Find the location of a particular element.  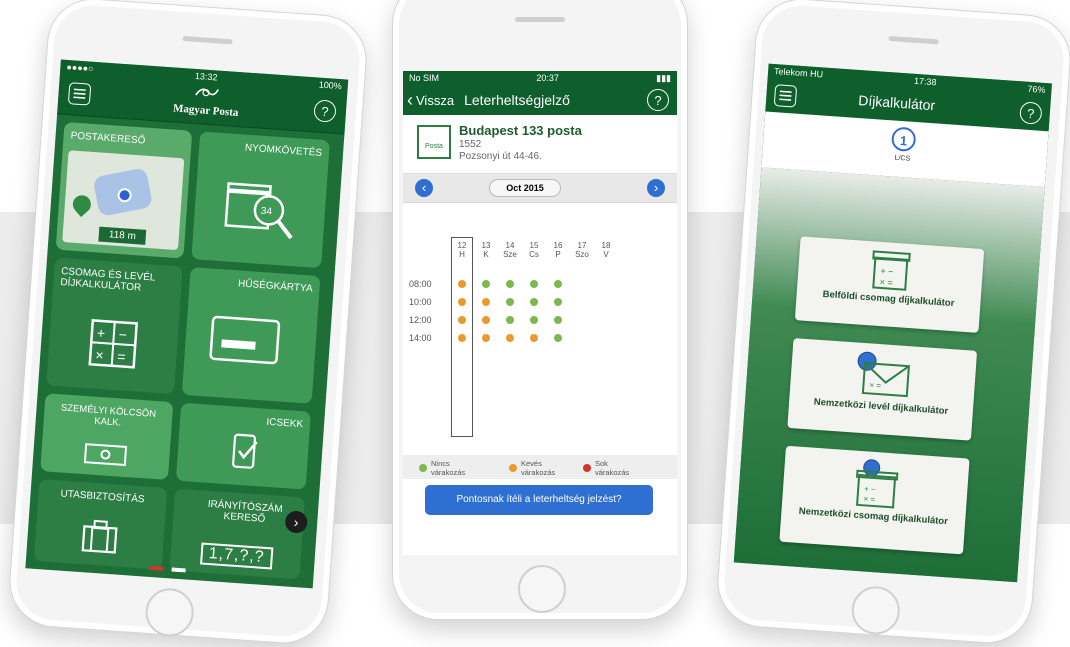

next-month-button: › is located at coordinates (656, 188).